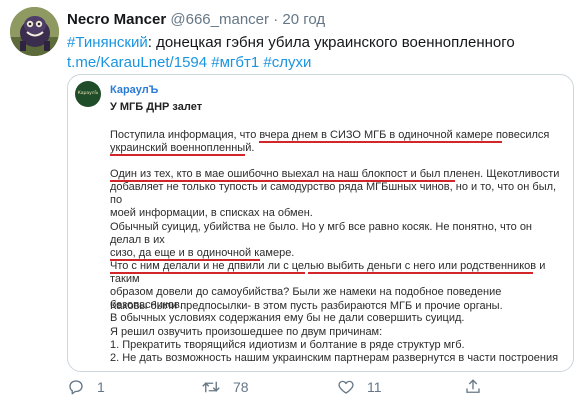 This screenshot has height=408, width=583. I want to click on timestamp: 20 год, so click(303, 19).